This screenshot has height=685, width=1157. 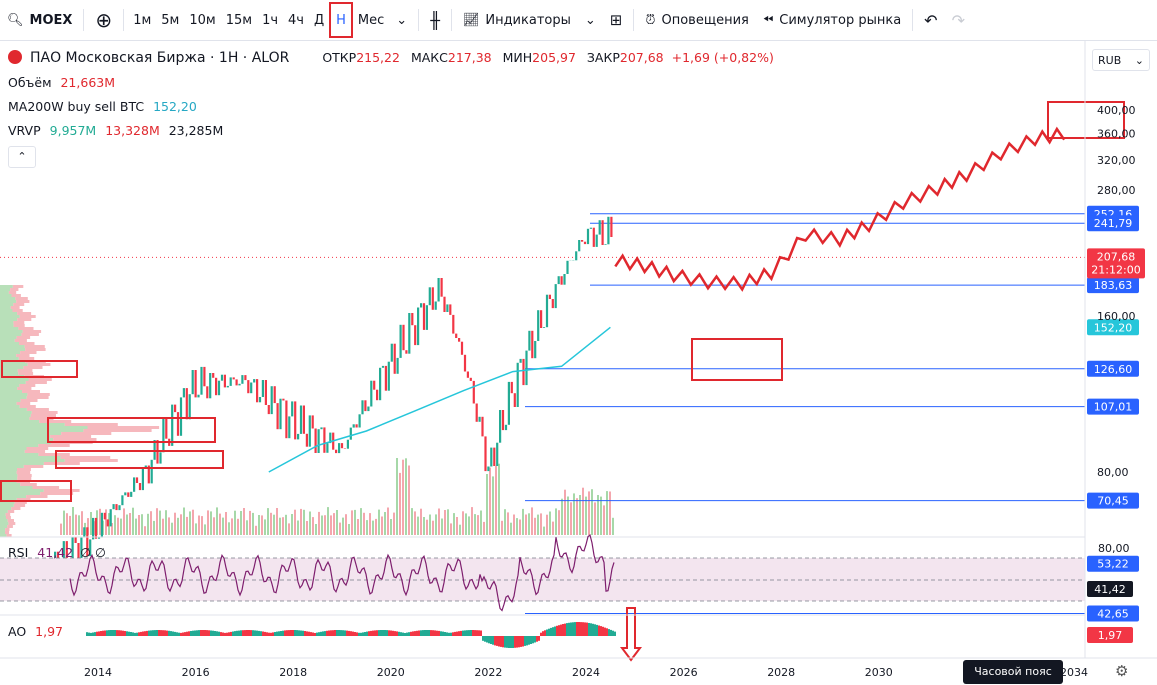 What do you see at coordinates (586, 672) in the screenshot?
I see `x-tick-label: 2024` at bounding box center [586, 672].